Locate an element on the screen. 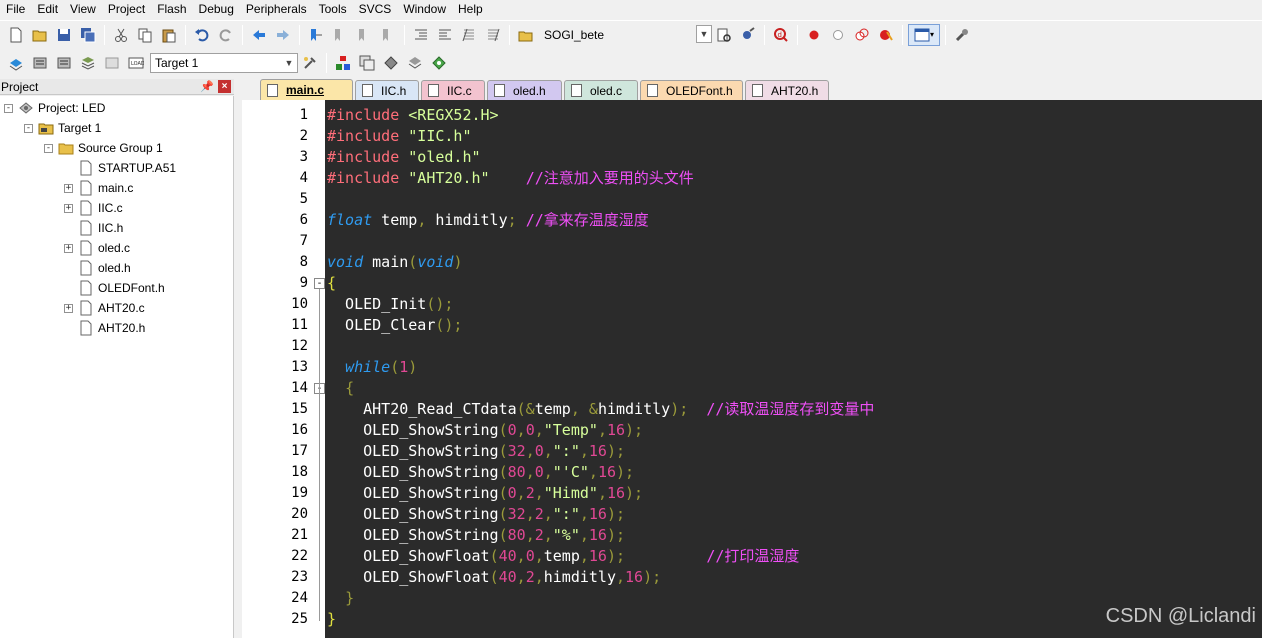 This screenshot has width=1262, height=638. tab-aht20-h: AHT20.h is located at coordinates (787, 90).